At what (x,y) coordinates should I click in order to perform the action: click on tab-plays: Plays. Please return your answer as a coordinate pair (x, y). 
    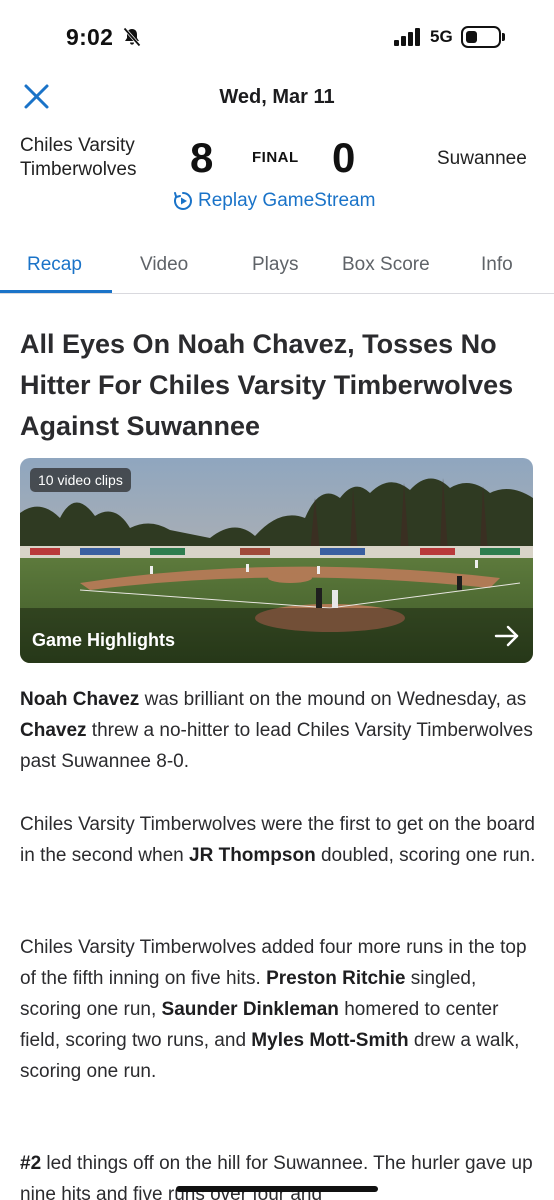
    Looking at the image, I should click on (275, 265).